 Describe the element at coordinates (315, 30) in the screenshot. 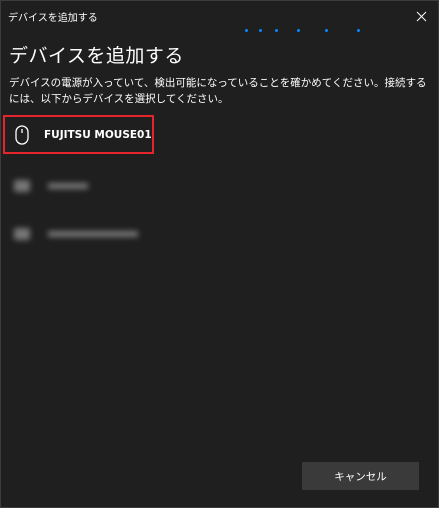

I see `searching-progress-indicator` at that location.